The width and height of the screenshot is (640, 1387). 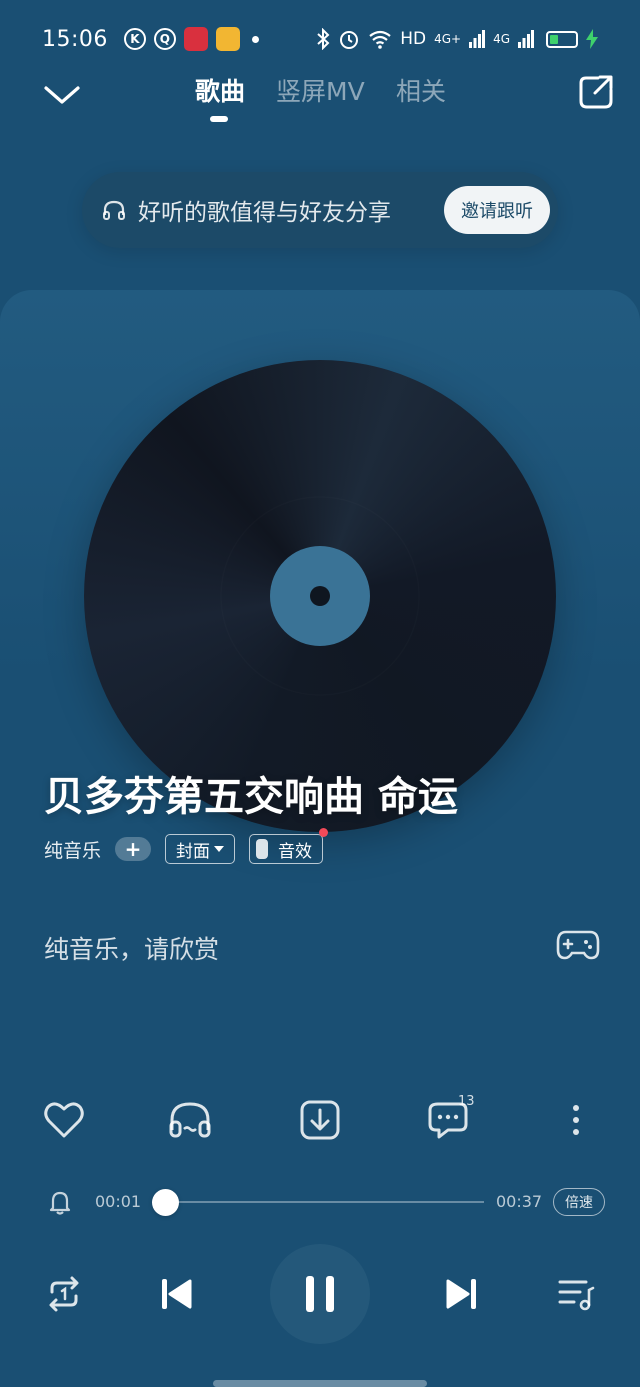 What do you see at coordinates (421, 90) in the screenshot?
I see `tab-related: 相关` at bounding box center [421, 90].